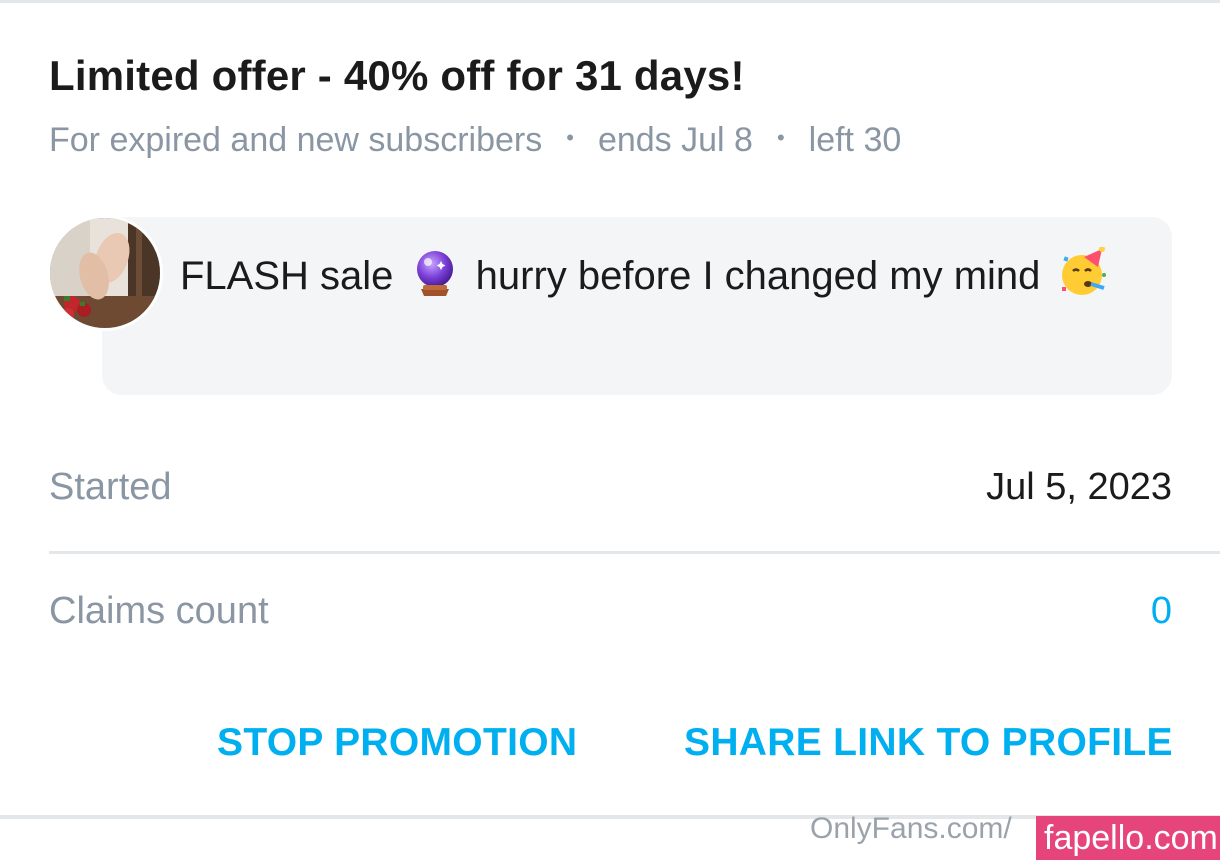 This screenshot has width=1220, height=860. I want to click on claims-count-link: 0, so click(1161, 611).